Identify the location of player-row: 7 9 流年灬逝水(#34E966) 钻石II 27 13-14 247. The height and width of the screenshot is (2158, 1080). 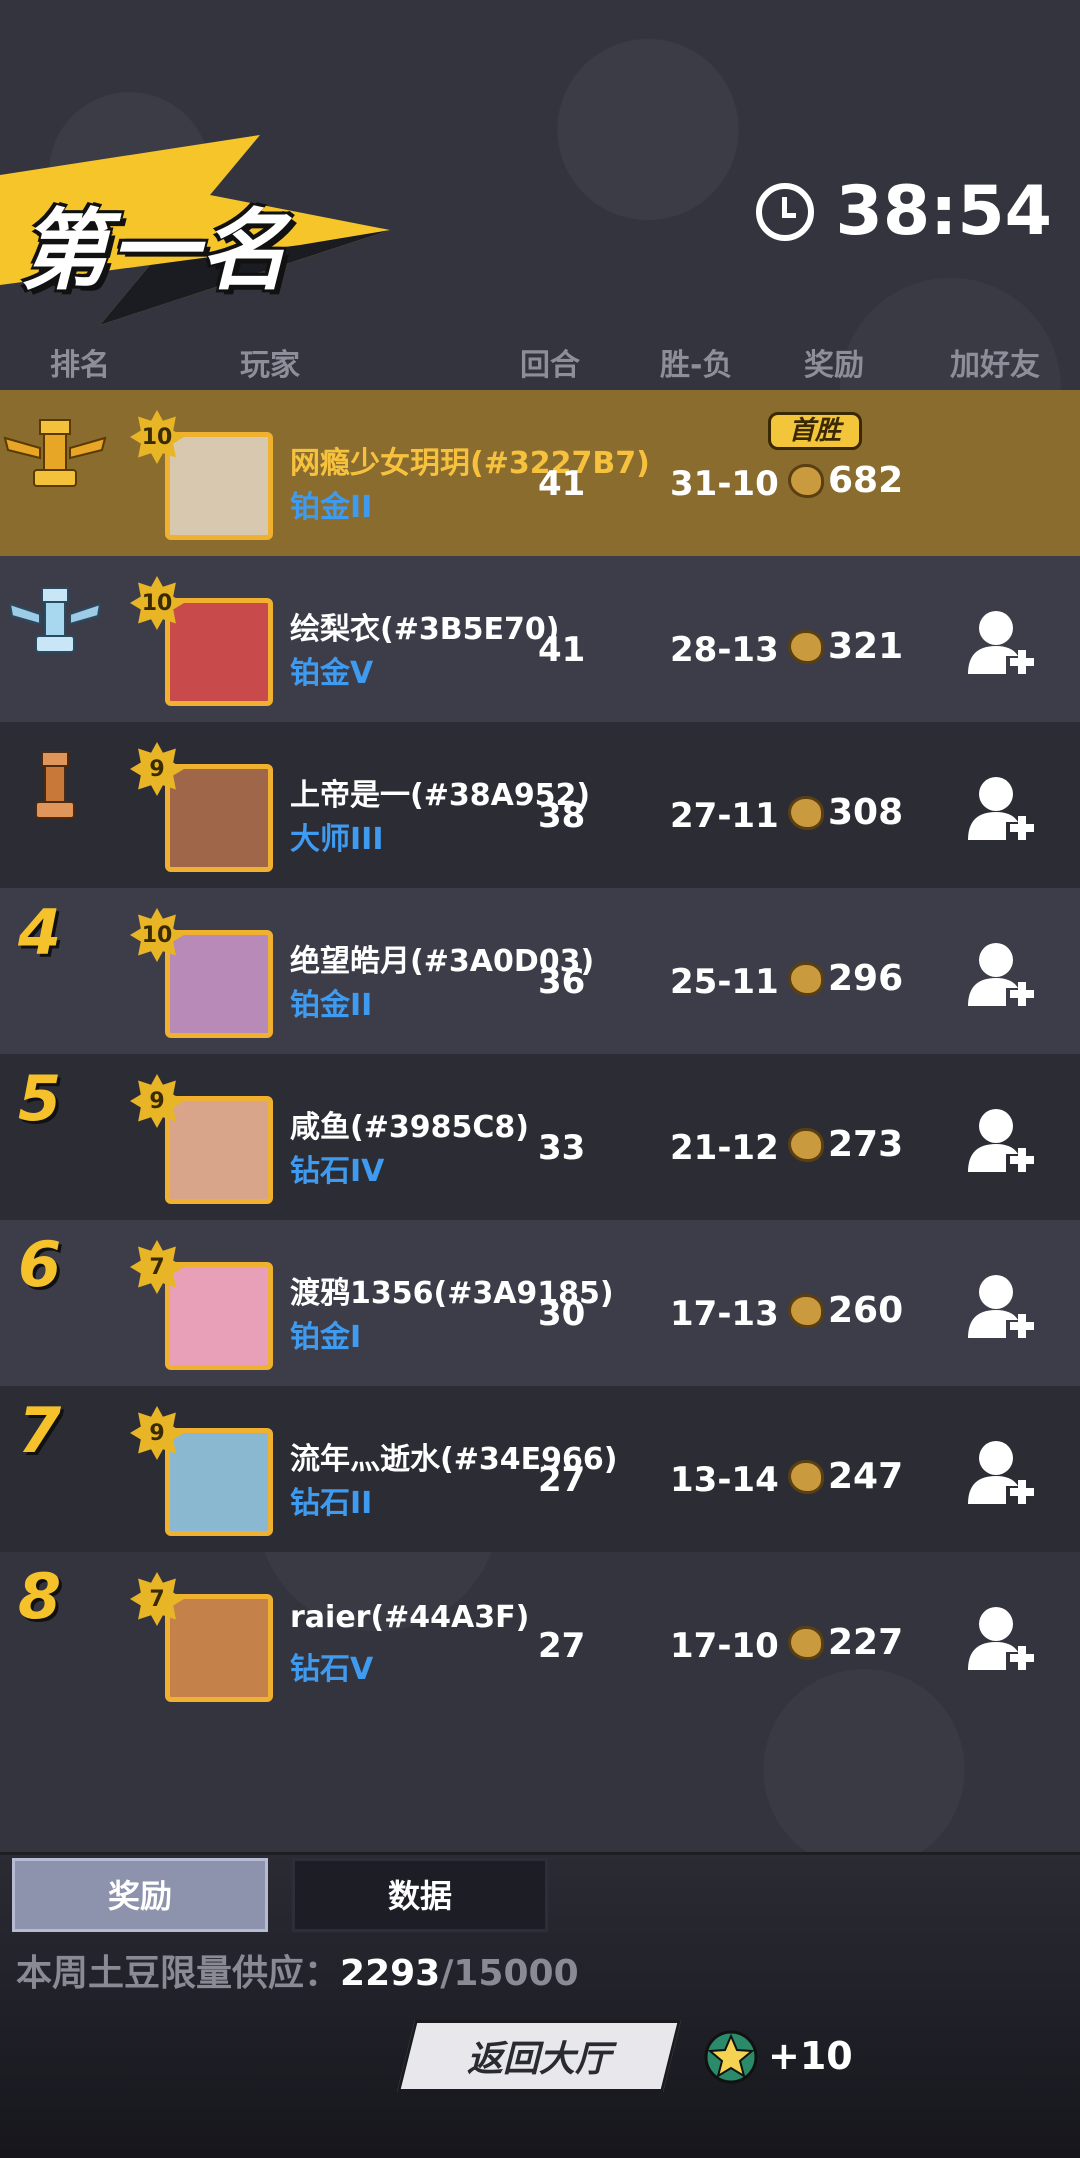
(540, 1469).